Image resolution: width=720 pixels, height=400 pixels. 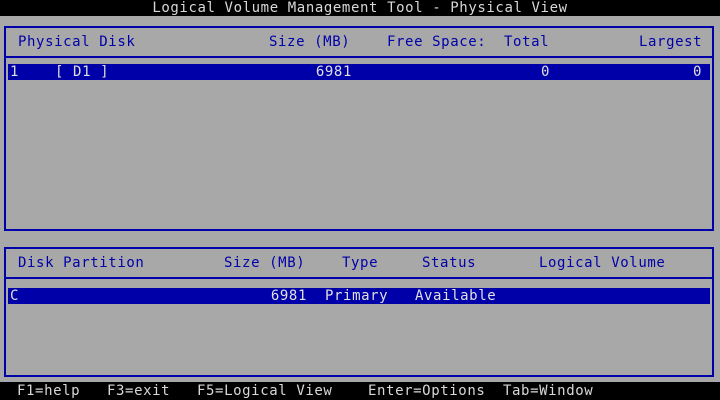 What do you see at coordinates (264, 391) in the screenshot?
I see `key-logical-view: F5=Logical View` at bounding box center [264, 391].